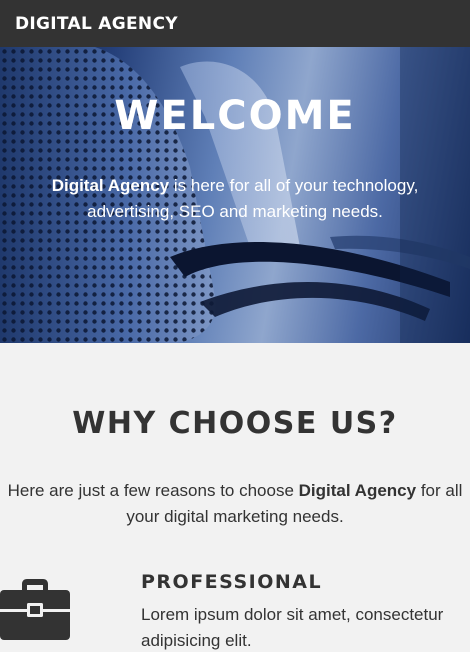 This screenshot has height=652, width=470. What do you see at coordinates (235, 23) in the screenshot?
I see `navbar: DIGITAL AGENCY` at bounding box center [235, 23].